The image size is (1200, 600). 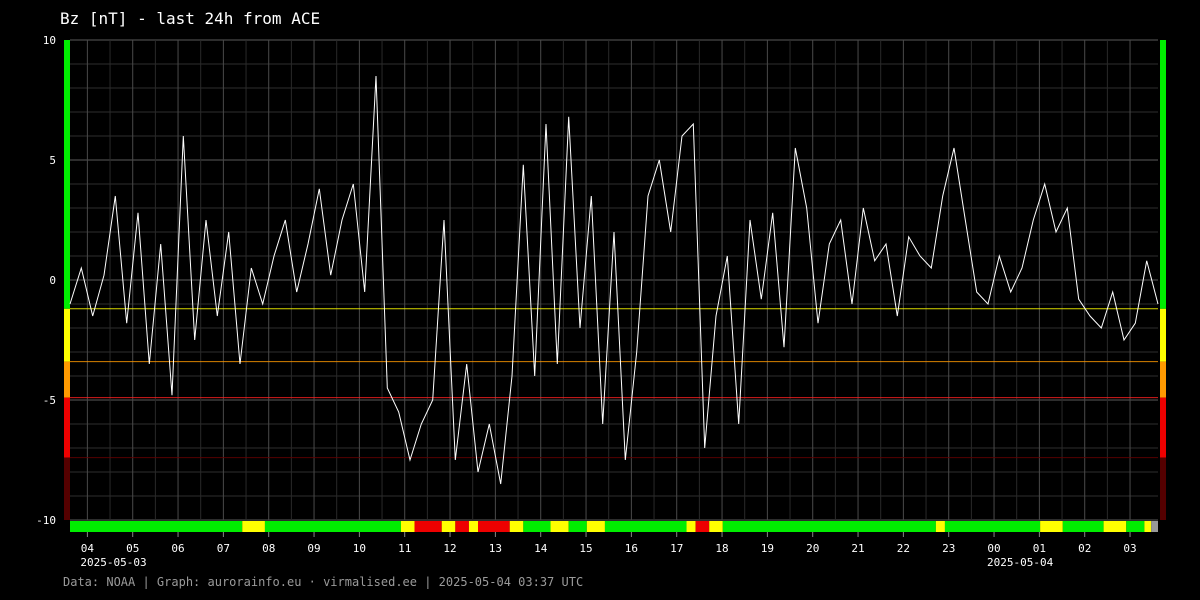 I want to click on y-tick-label: -10, so click(x=46, y=520).